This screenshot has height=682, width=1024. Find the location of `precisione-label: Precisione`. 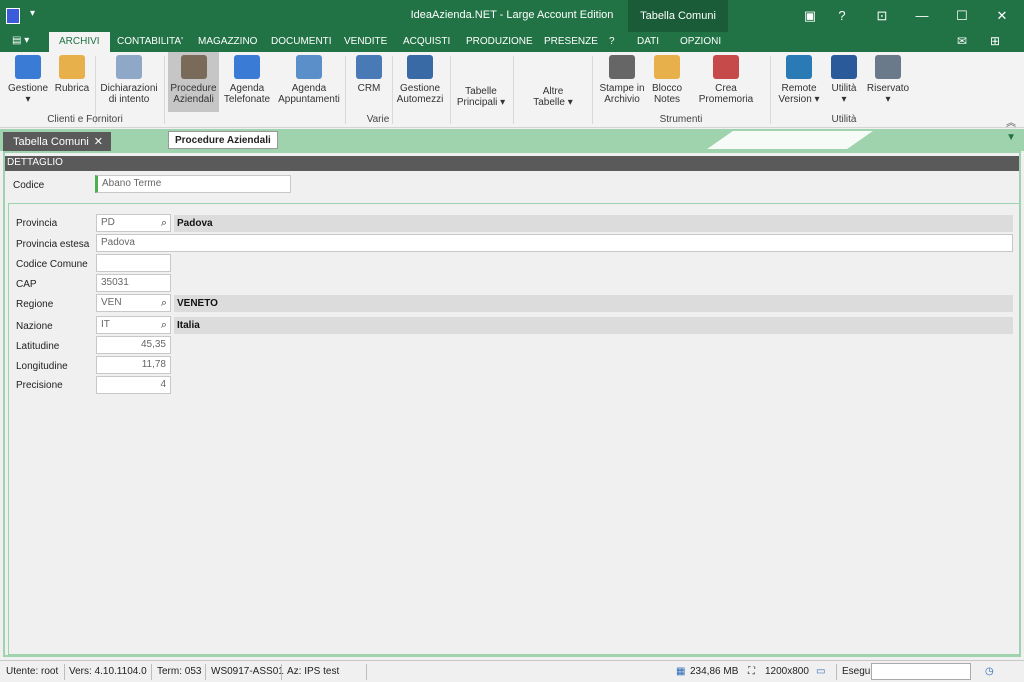

precisione-label: Precisione is located at coordinates (39, 385).